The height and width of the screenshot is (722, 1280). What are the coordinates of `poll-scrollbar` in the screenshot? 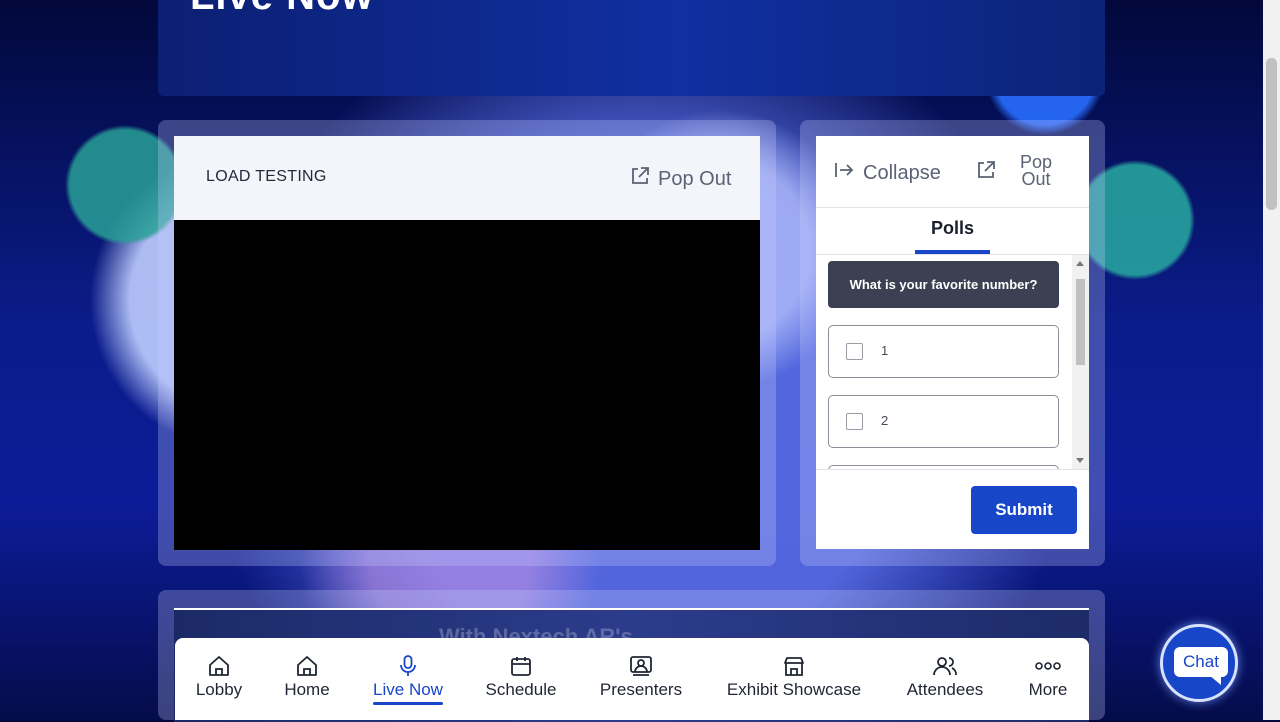 It's located at (1080, 362).